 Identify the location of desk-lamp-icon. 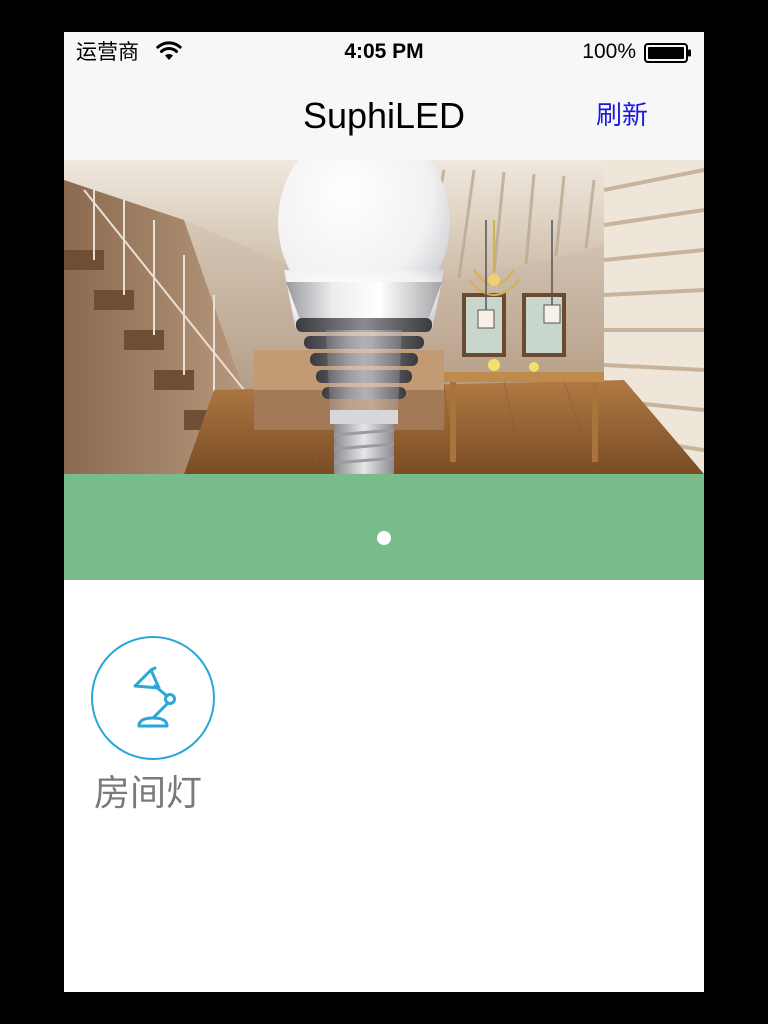
(154, 697).